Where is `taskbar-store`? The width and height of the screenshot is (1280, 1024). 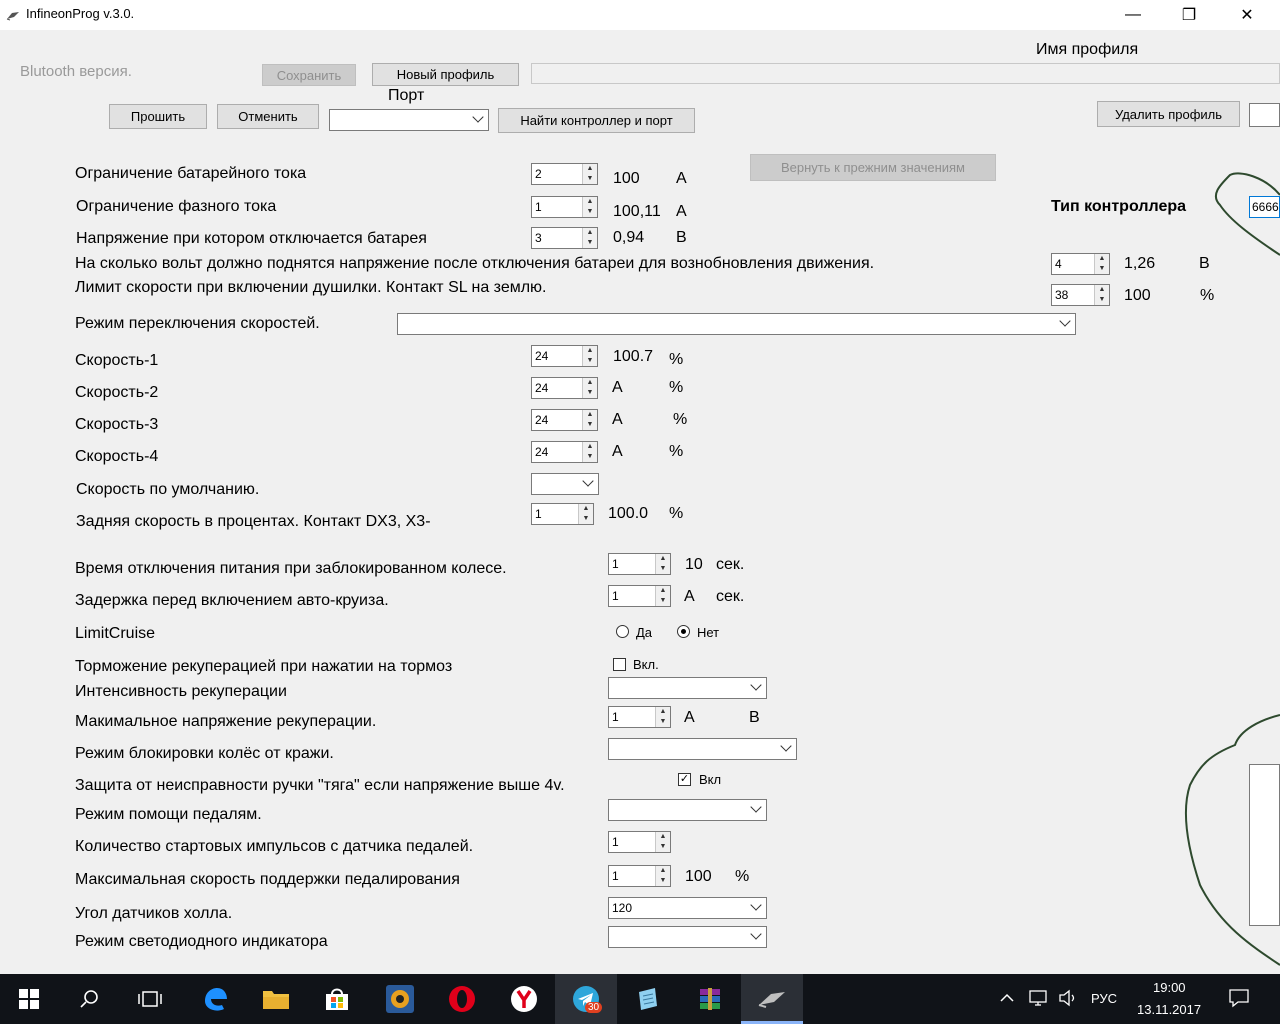
taskbar-store is located at coordinates (337, 999).